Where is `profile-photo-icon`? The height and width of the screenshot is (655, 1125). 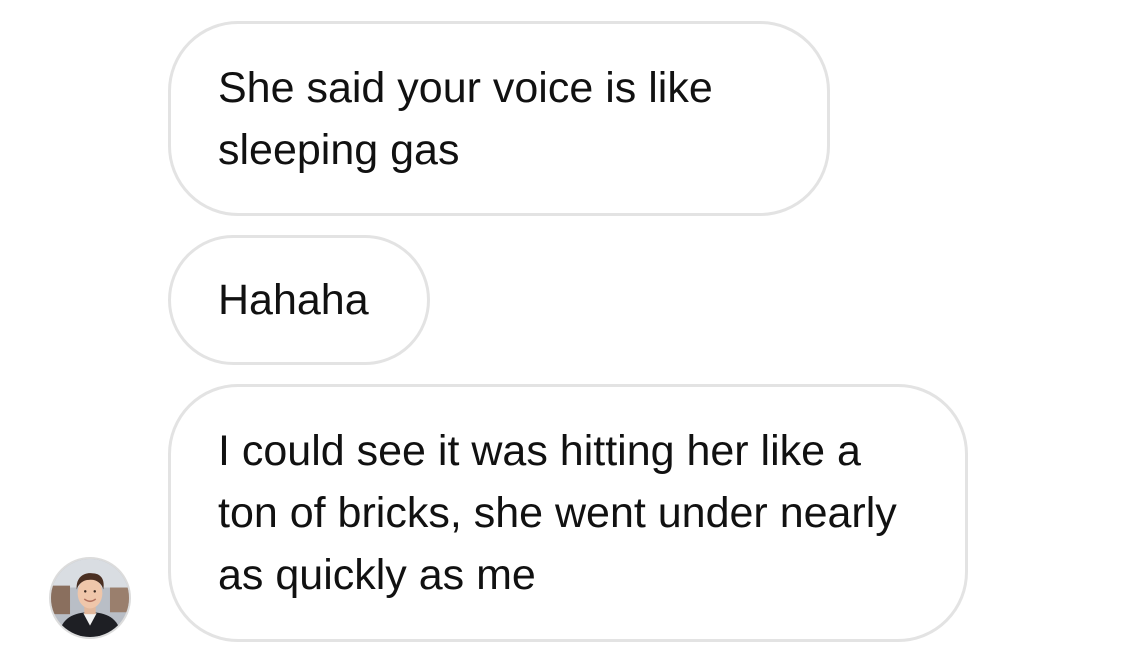
profile-photo-icon is located at coordinates (90, 598).